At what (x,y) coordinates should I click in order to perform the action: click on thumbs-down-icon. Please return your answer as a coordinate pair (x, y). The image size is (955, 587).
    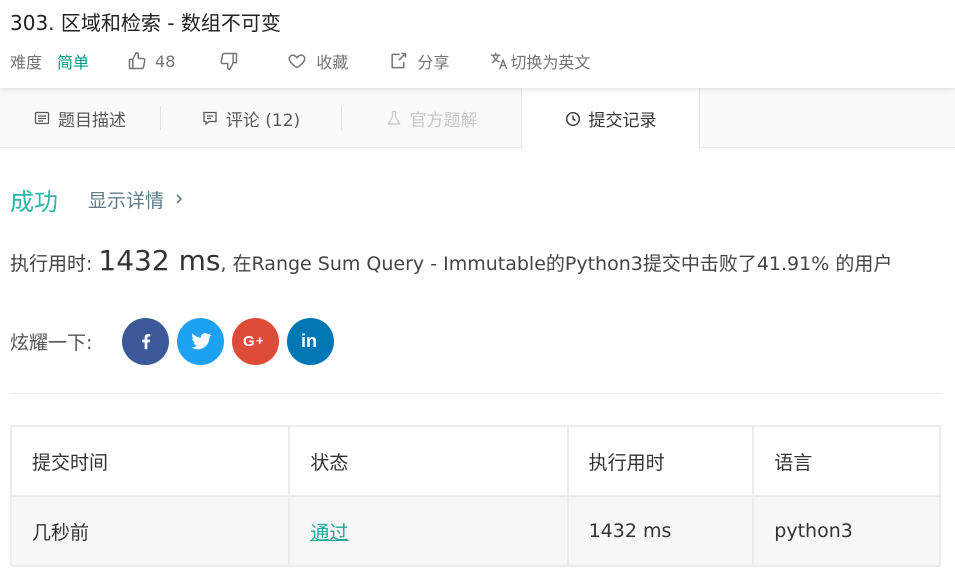
    Looking at the image, I should click on (229, 61).